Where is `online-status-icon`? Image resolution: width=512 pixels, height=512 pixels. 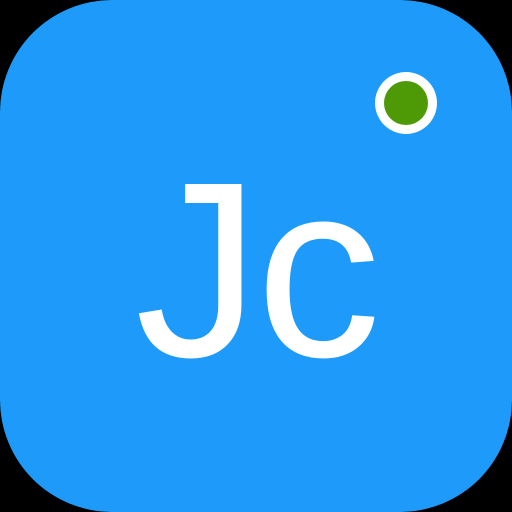
online-status-icon is located at coordinates (406, 103).